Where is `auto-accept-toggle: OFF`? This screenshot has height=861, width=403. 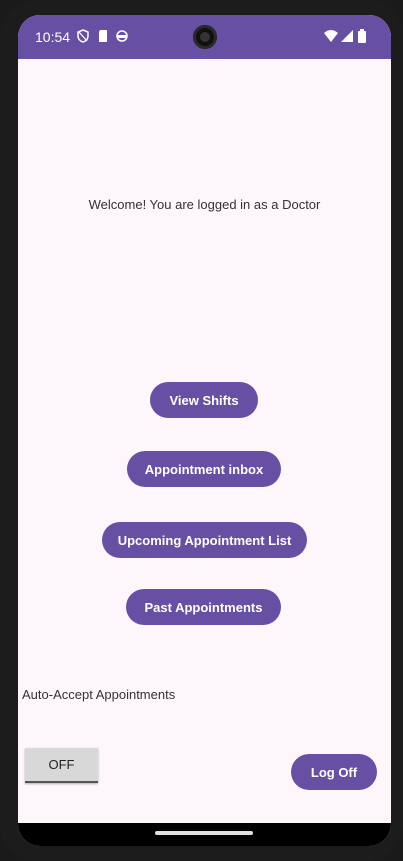 auto-accept-toggle: OFF is located at coordinates (61, 765).